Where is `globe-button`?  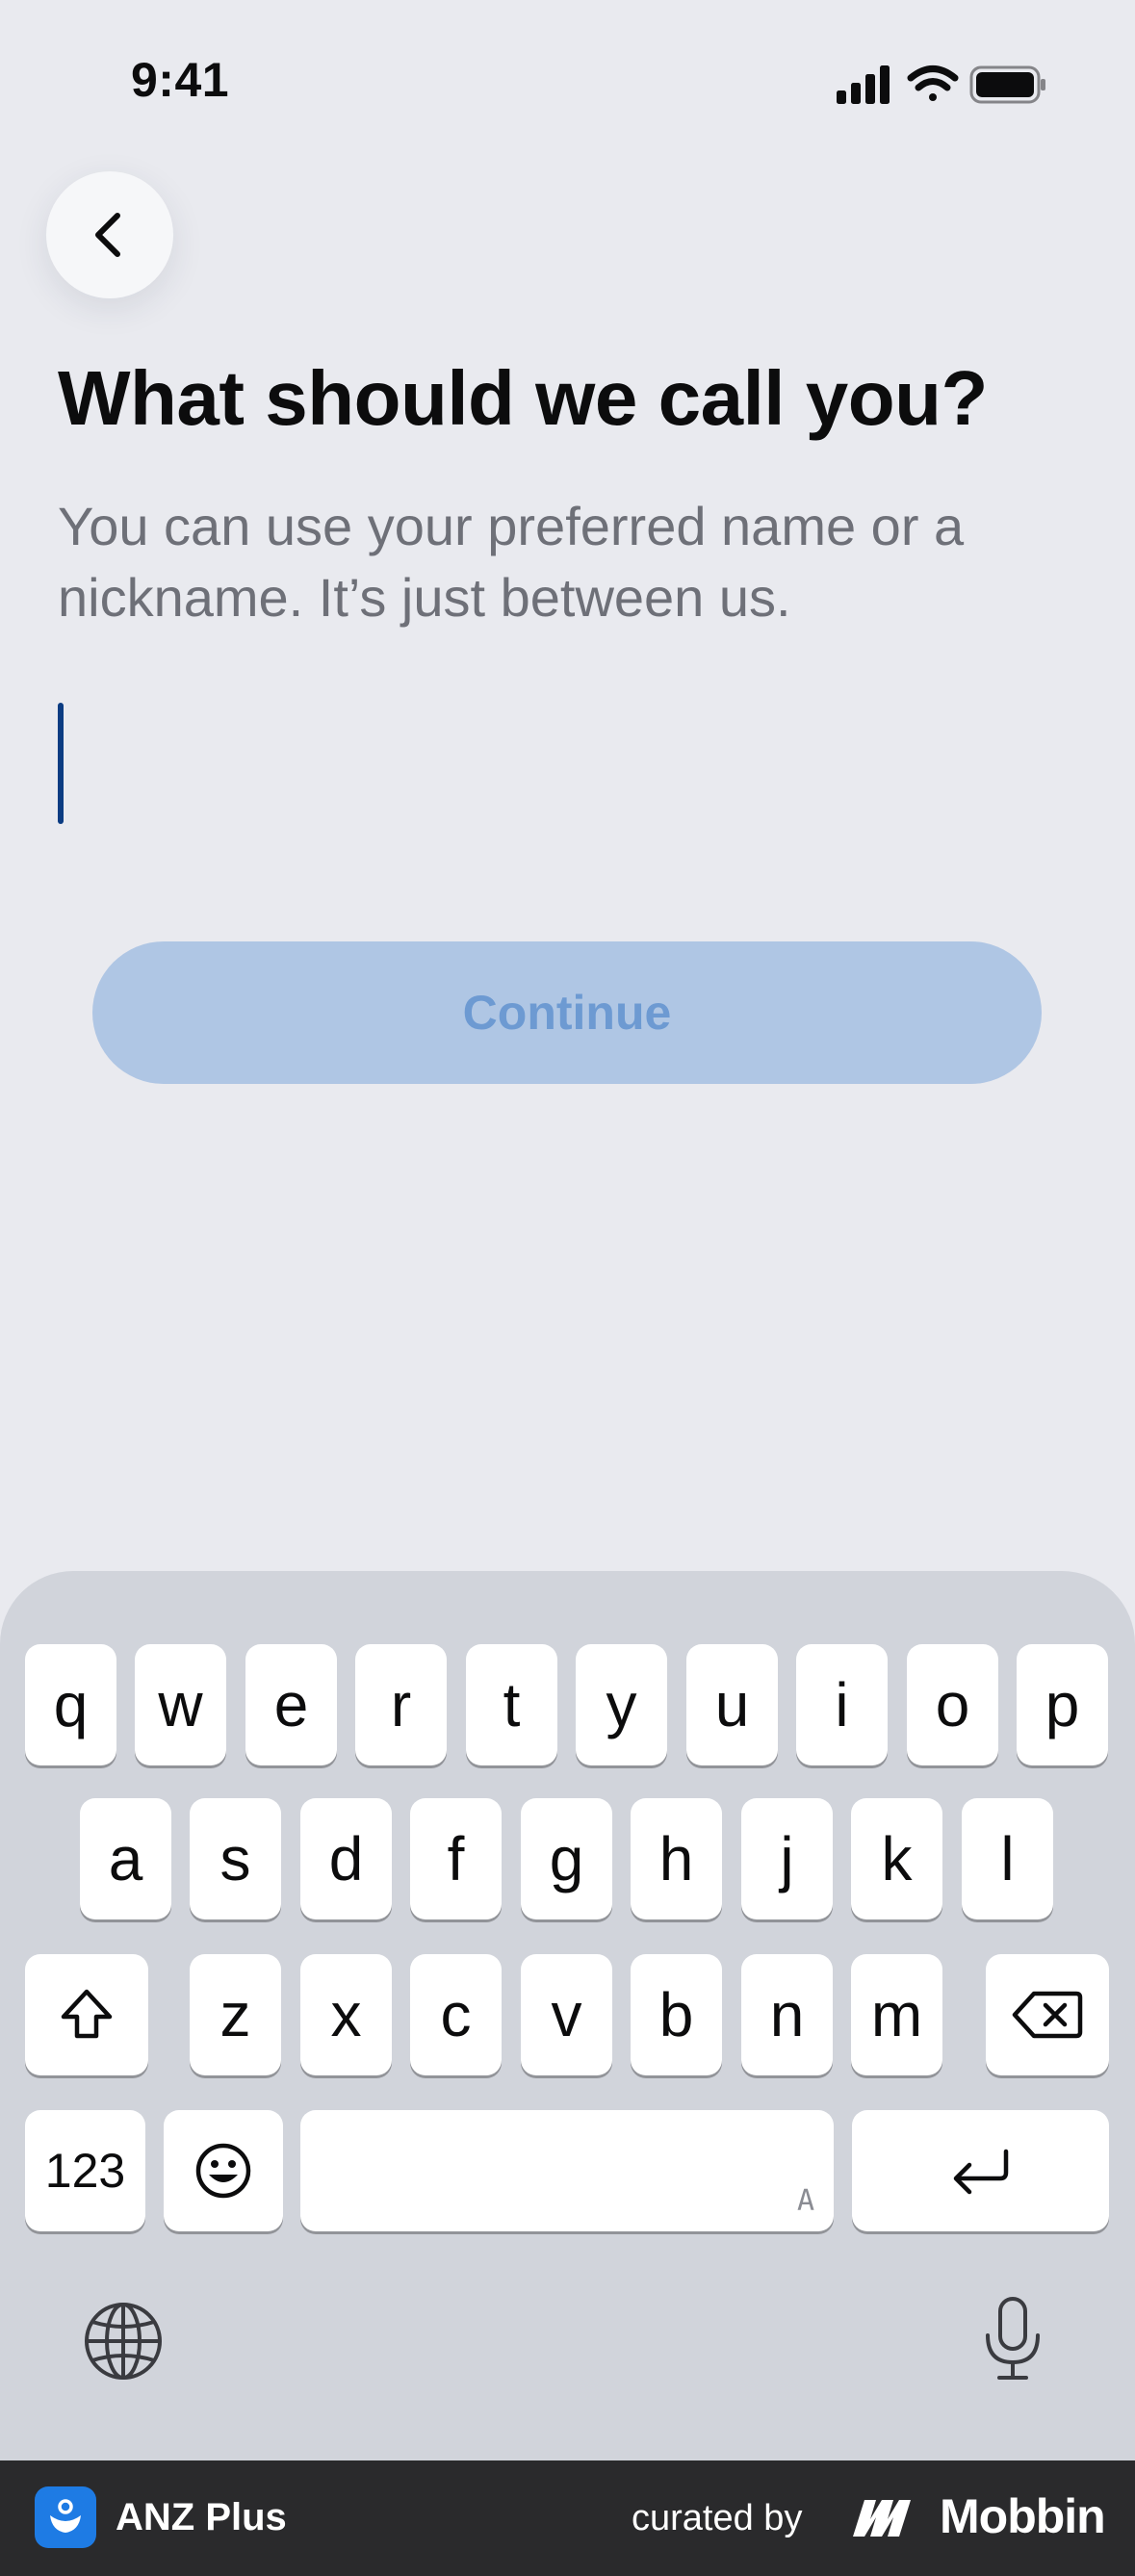 globe-button is located at coordinates (123, 2341).